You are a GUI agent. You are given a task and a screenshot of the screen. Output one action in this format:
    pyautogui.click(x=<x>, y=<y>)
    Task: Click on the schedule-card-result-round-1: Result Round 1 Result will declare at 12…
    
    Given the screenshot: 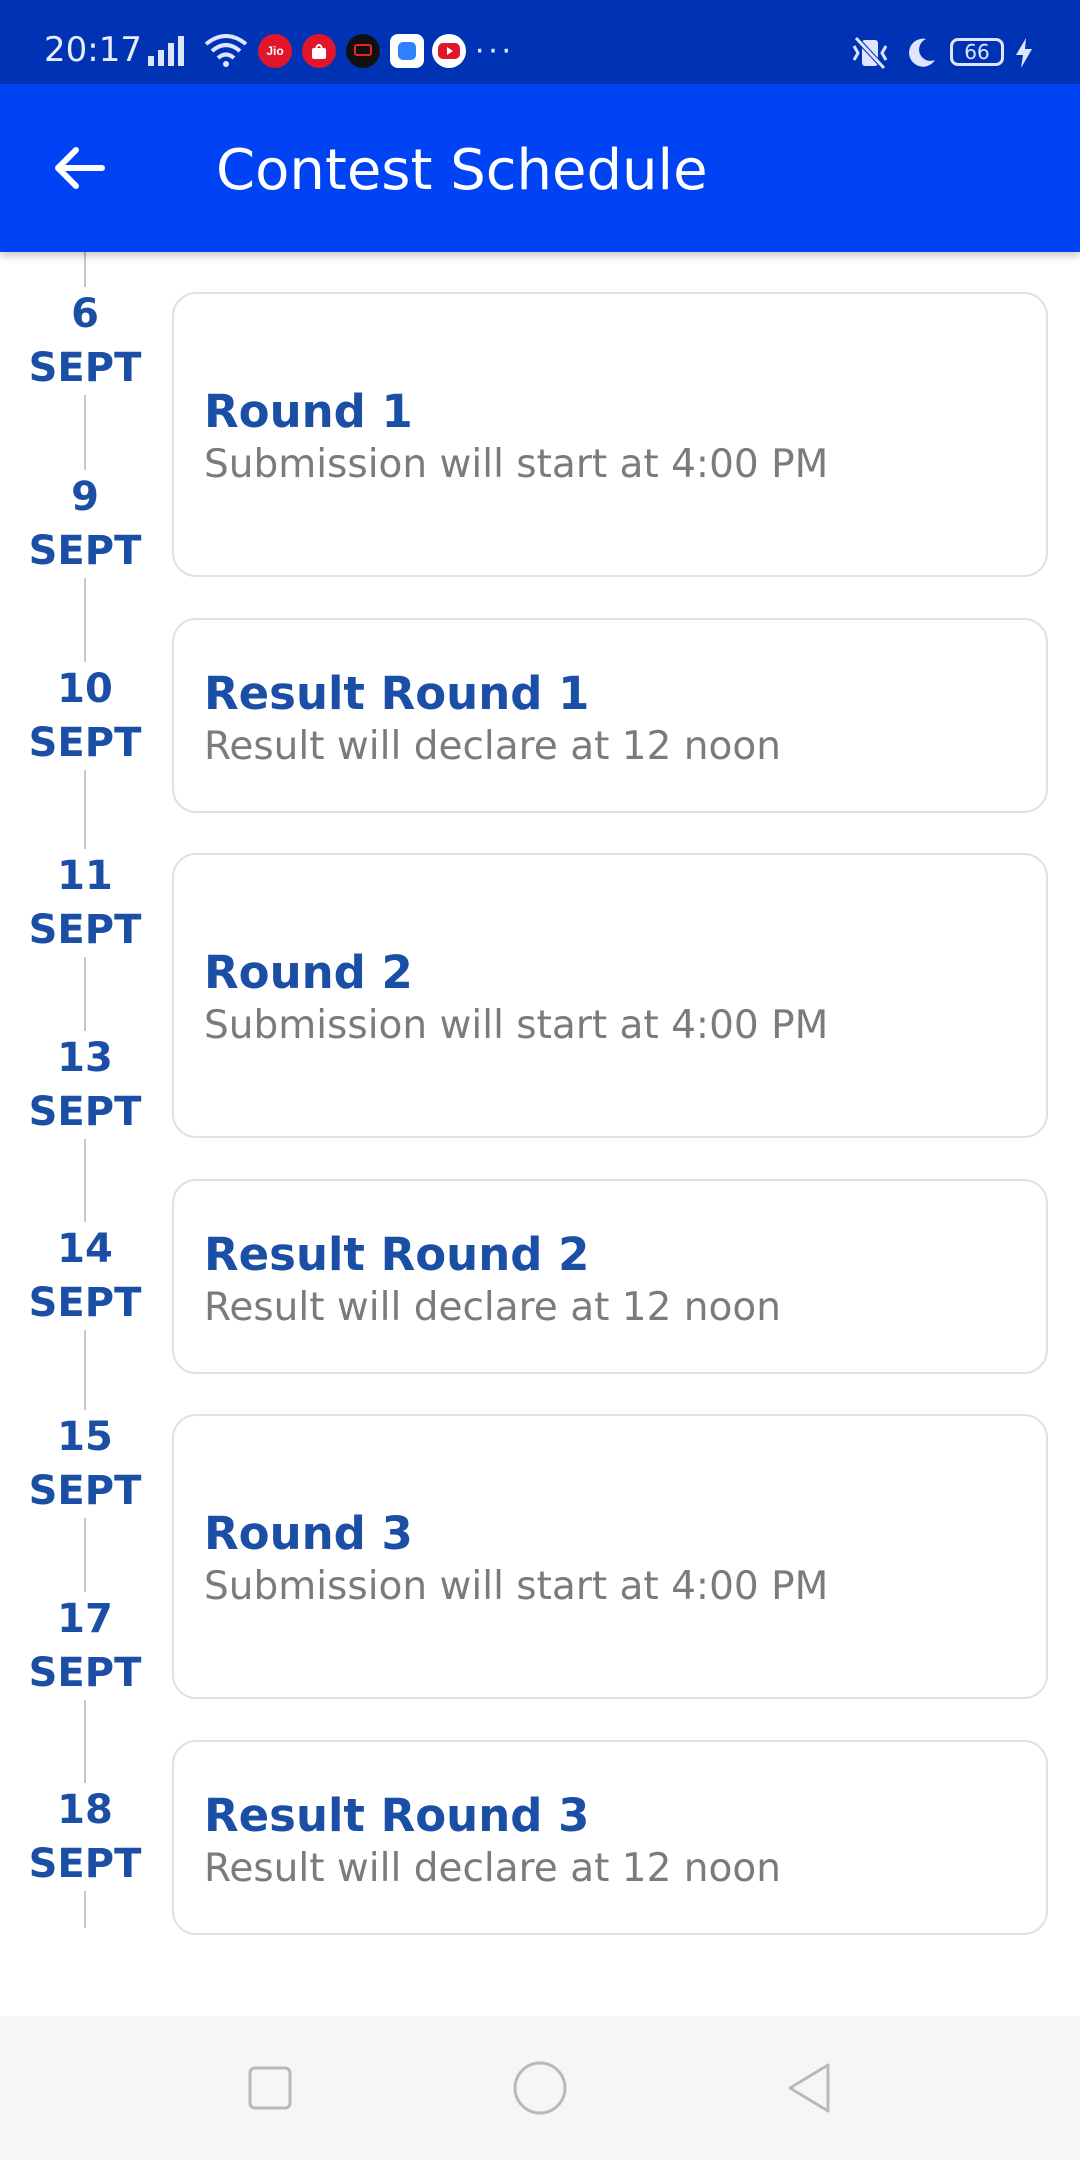 What is the action you would take?
    pyautogui.click(x=610, y=715)
    